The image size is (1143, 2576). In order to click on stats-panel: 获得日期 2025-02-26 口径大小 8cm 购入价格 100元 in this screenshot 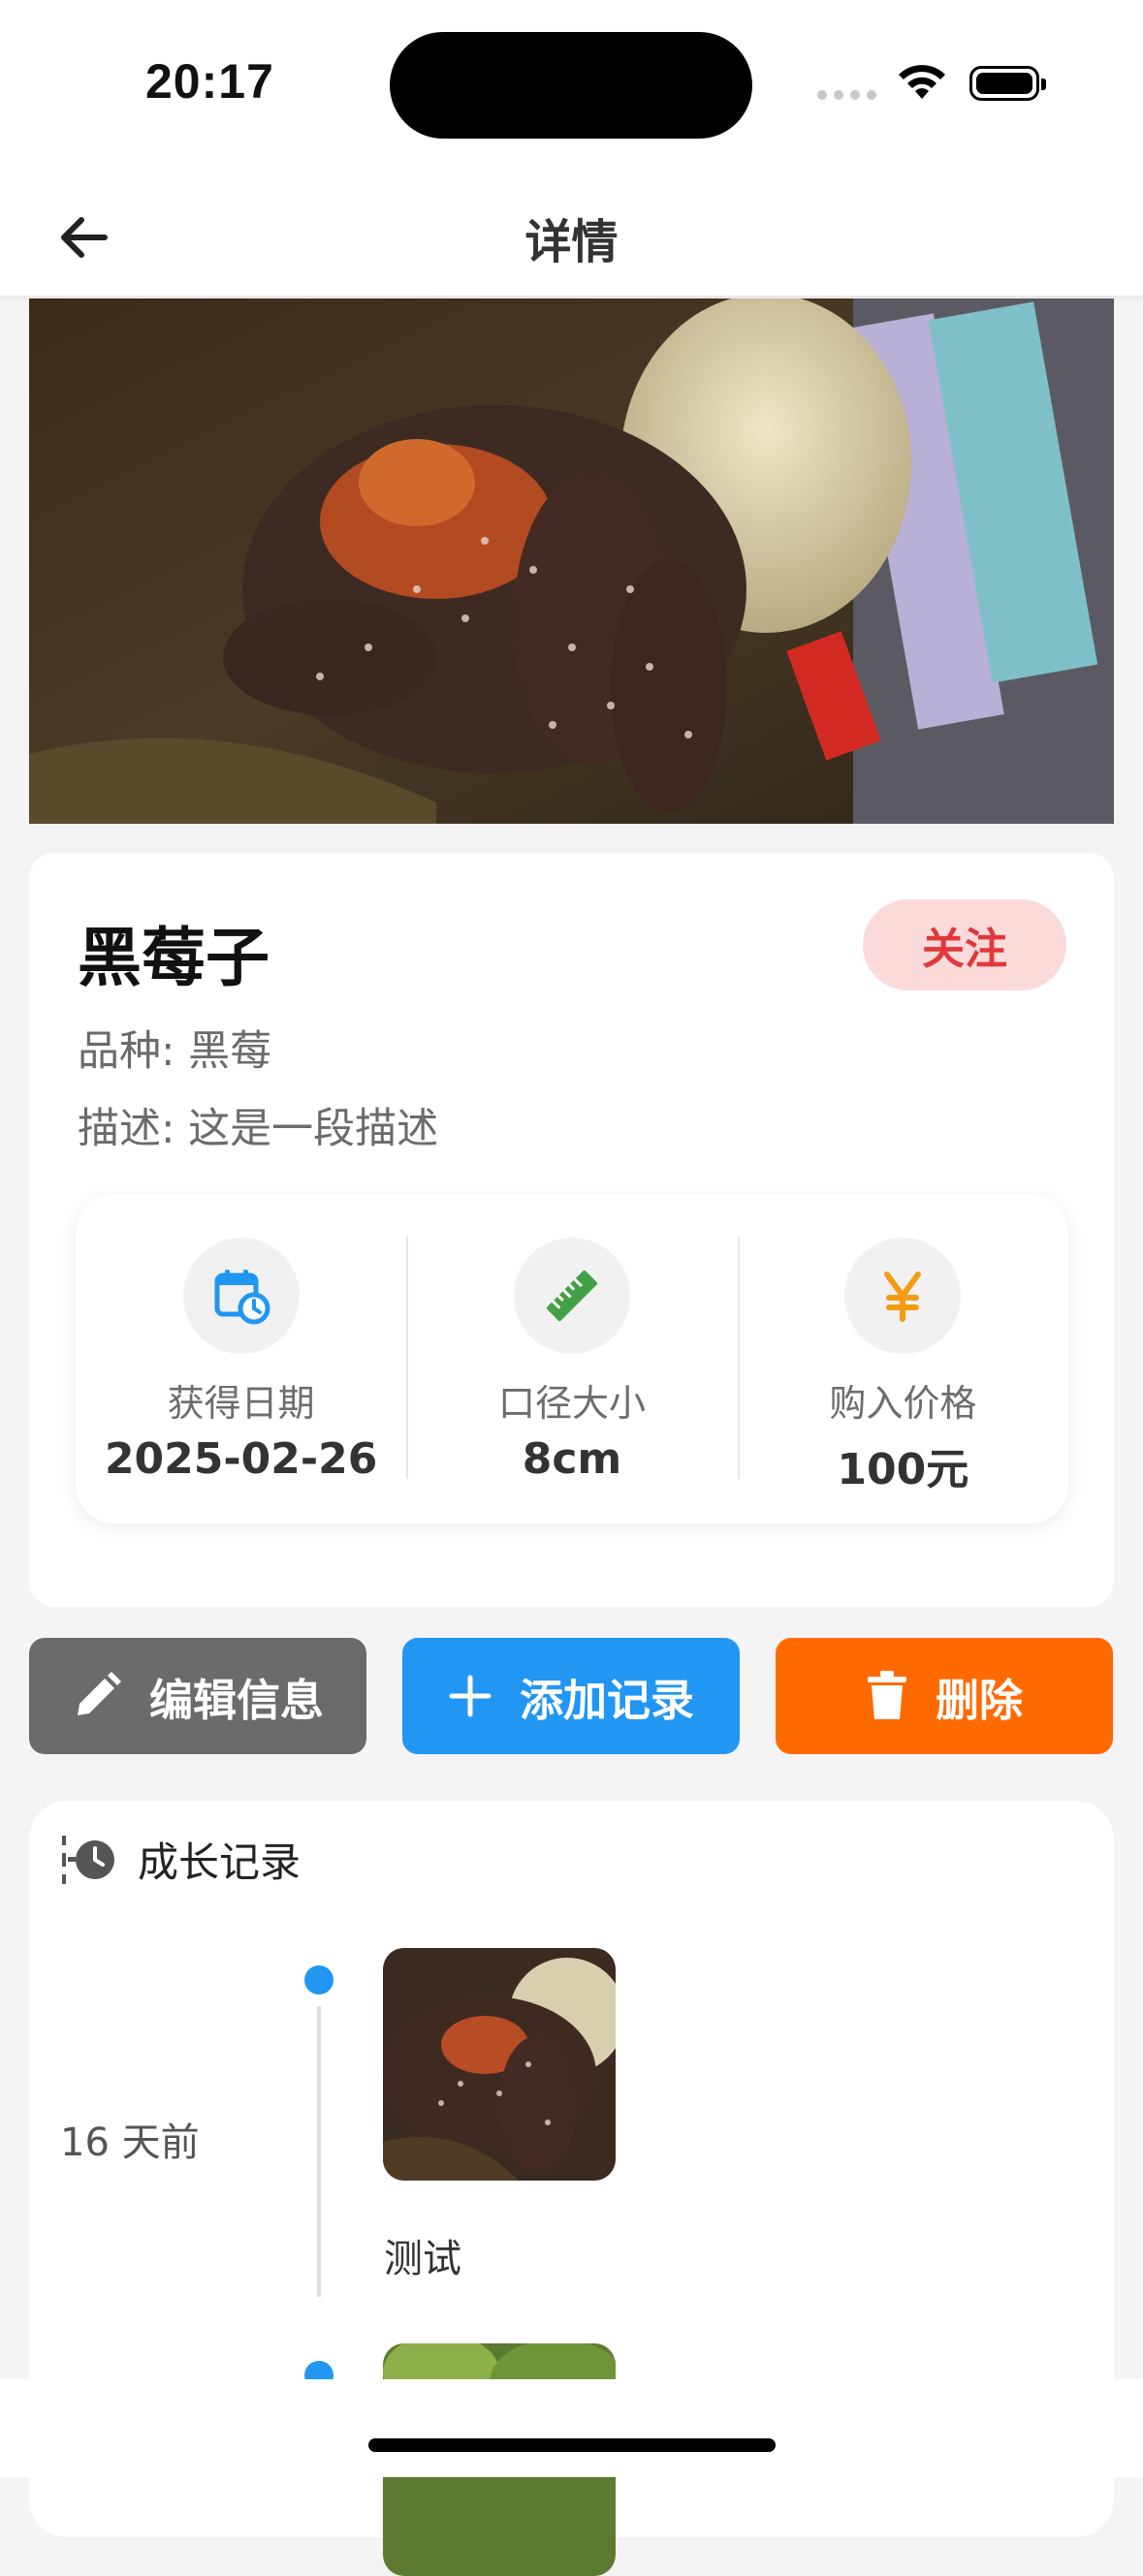, I will do `click(572, 1359)`.